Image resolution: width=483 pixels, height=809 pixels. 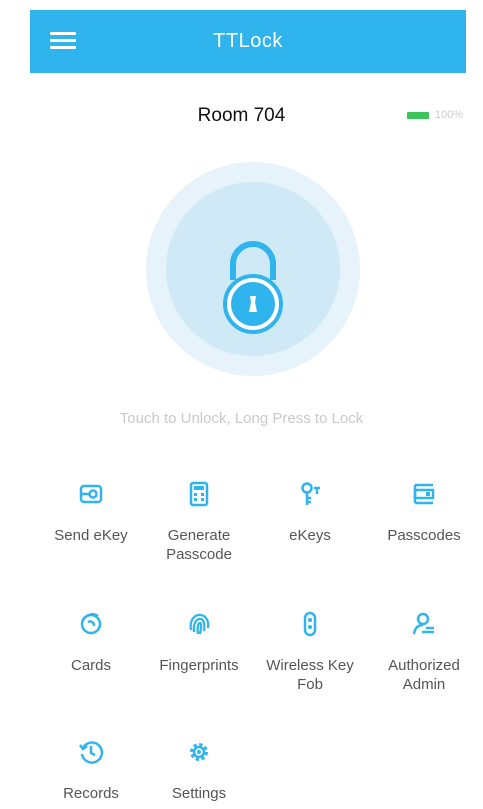 I want to click on app-title: TTLock, so click(x=248, y=41).